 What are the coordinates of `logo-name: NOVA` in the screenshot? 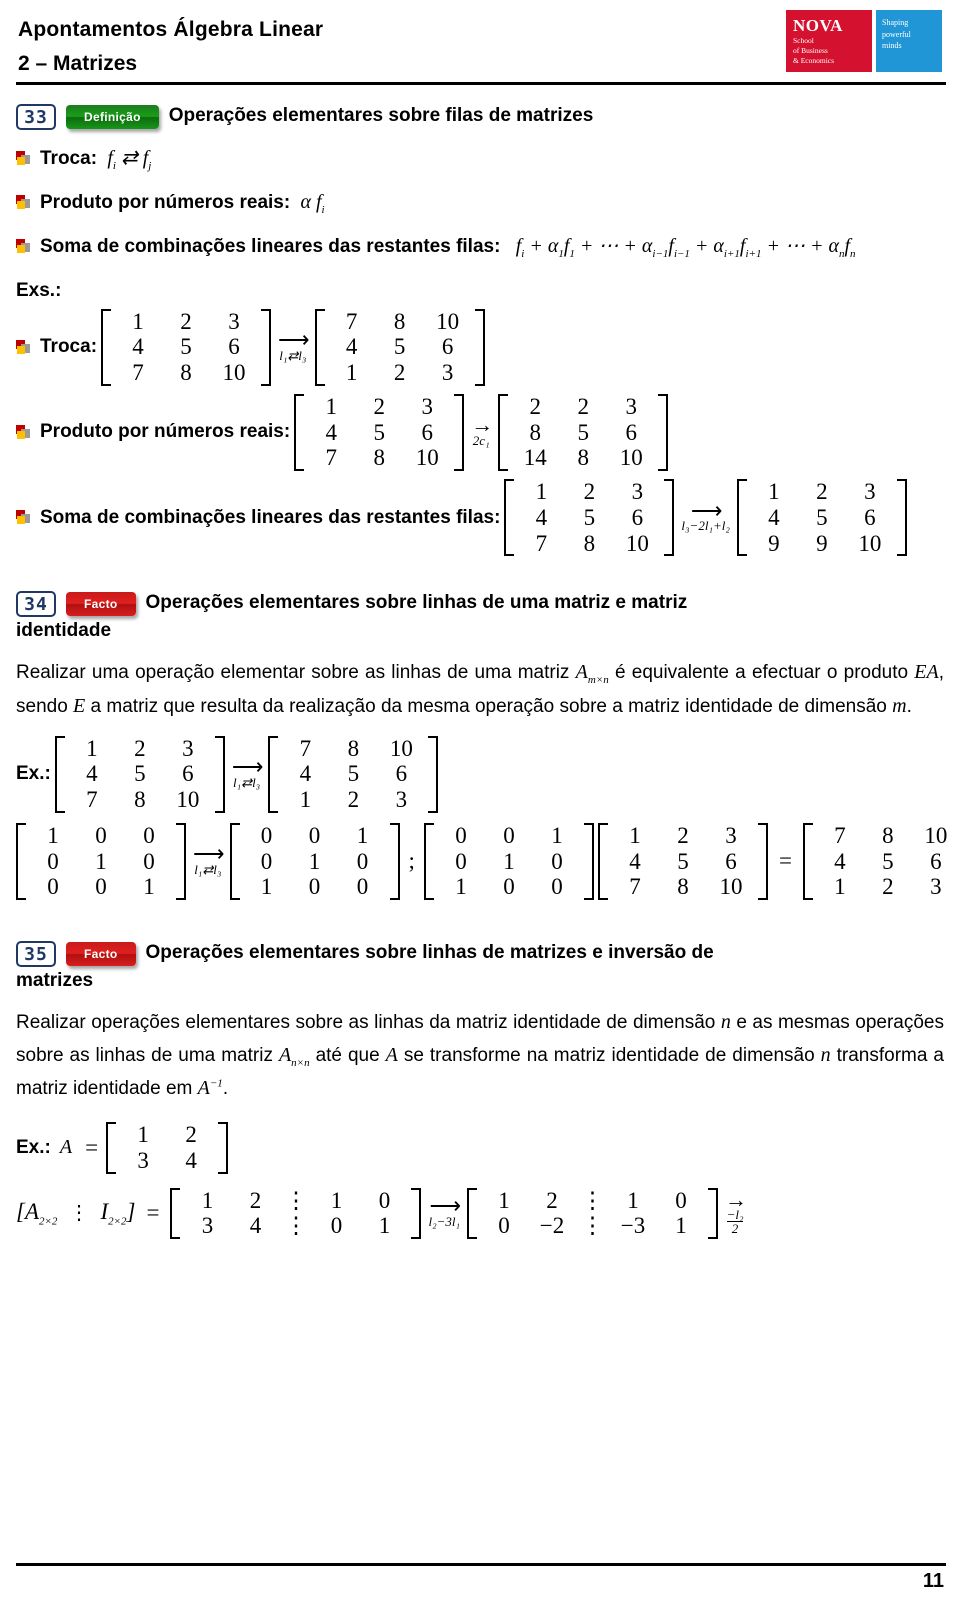 It's located at (818, 25).